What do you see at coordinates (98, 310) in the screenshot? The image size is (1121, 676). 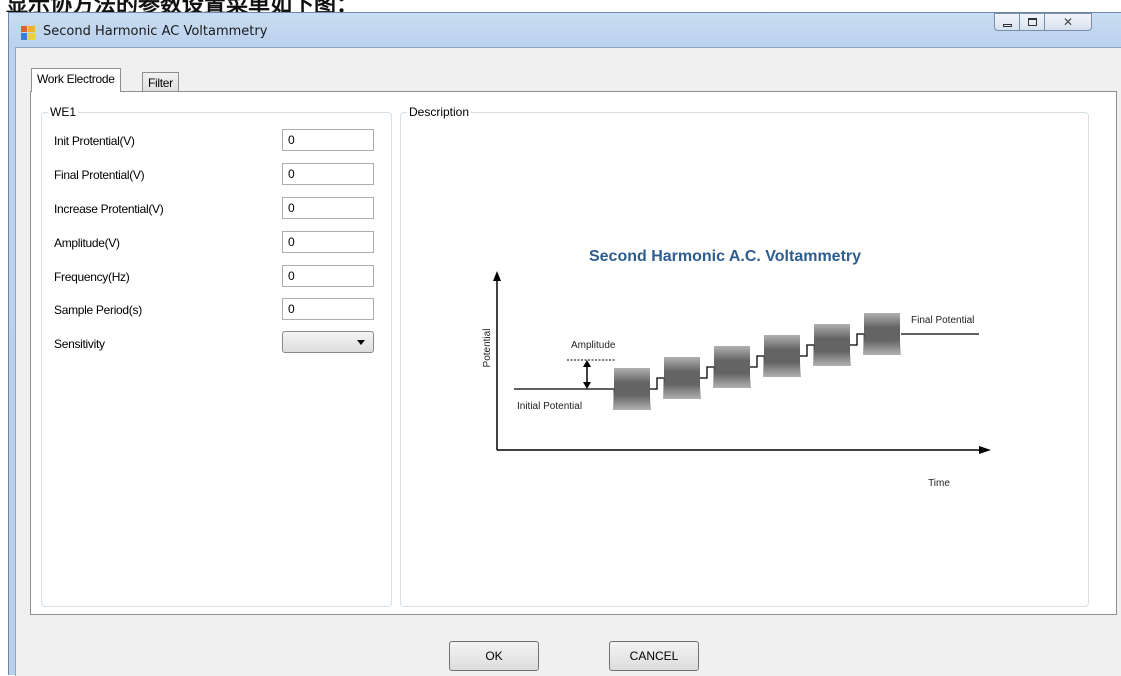 I see `sample-period-label: Sample Period(s)` at bounding box center [98, 310].